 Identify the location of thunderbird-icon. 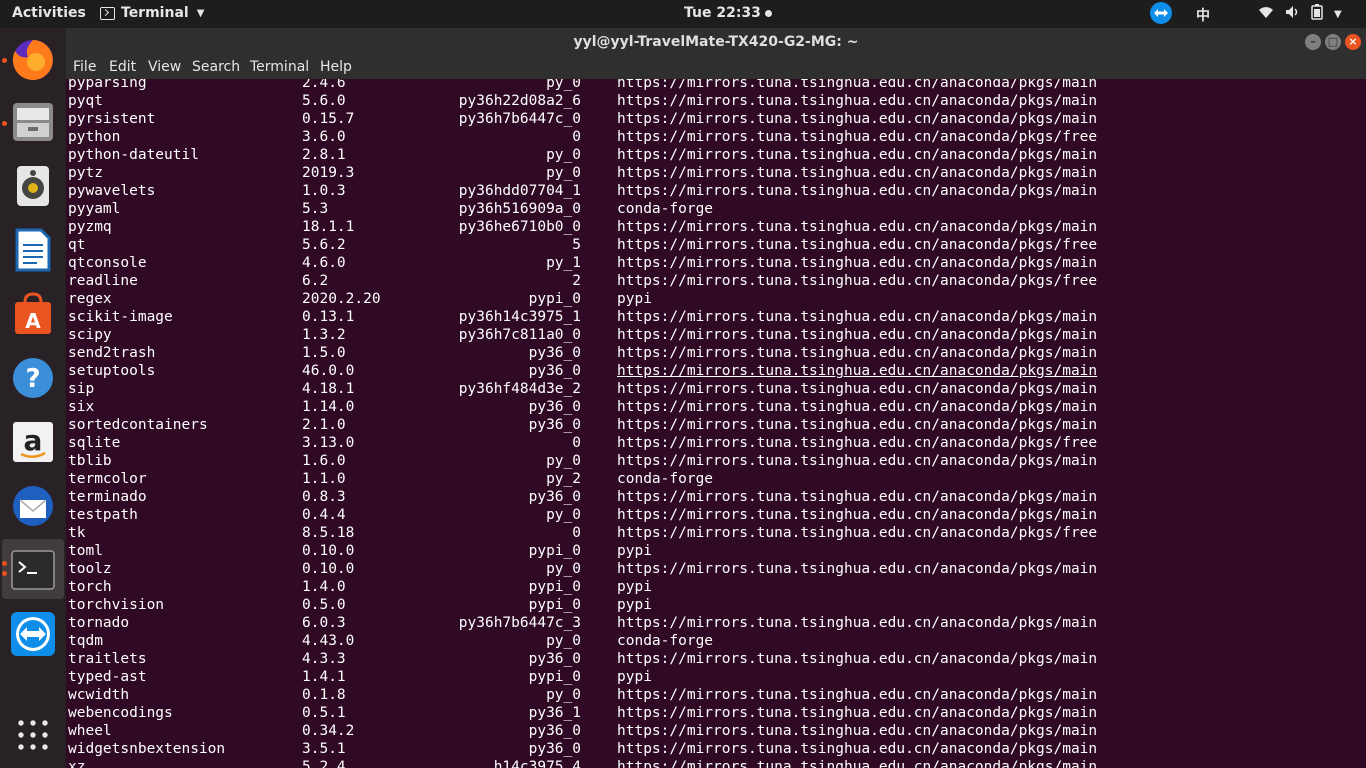
(33, 506).